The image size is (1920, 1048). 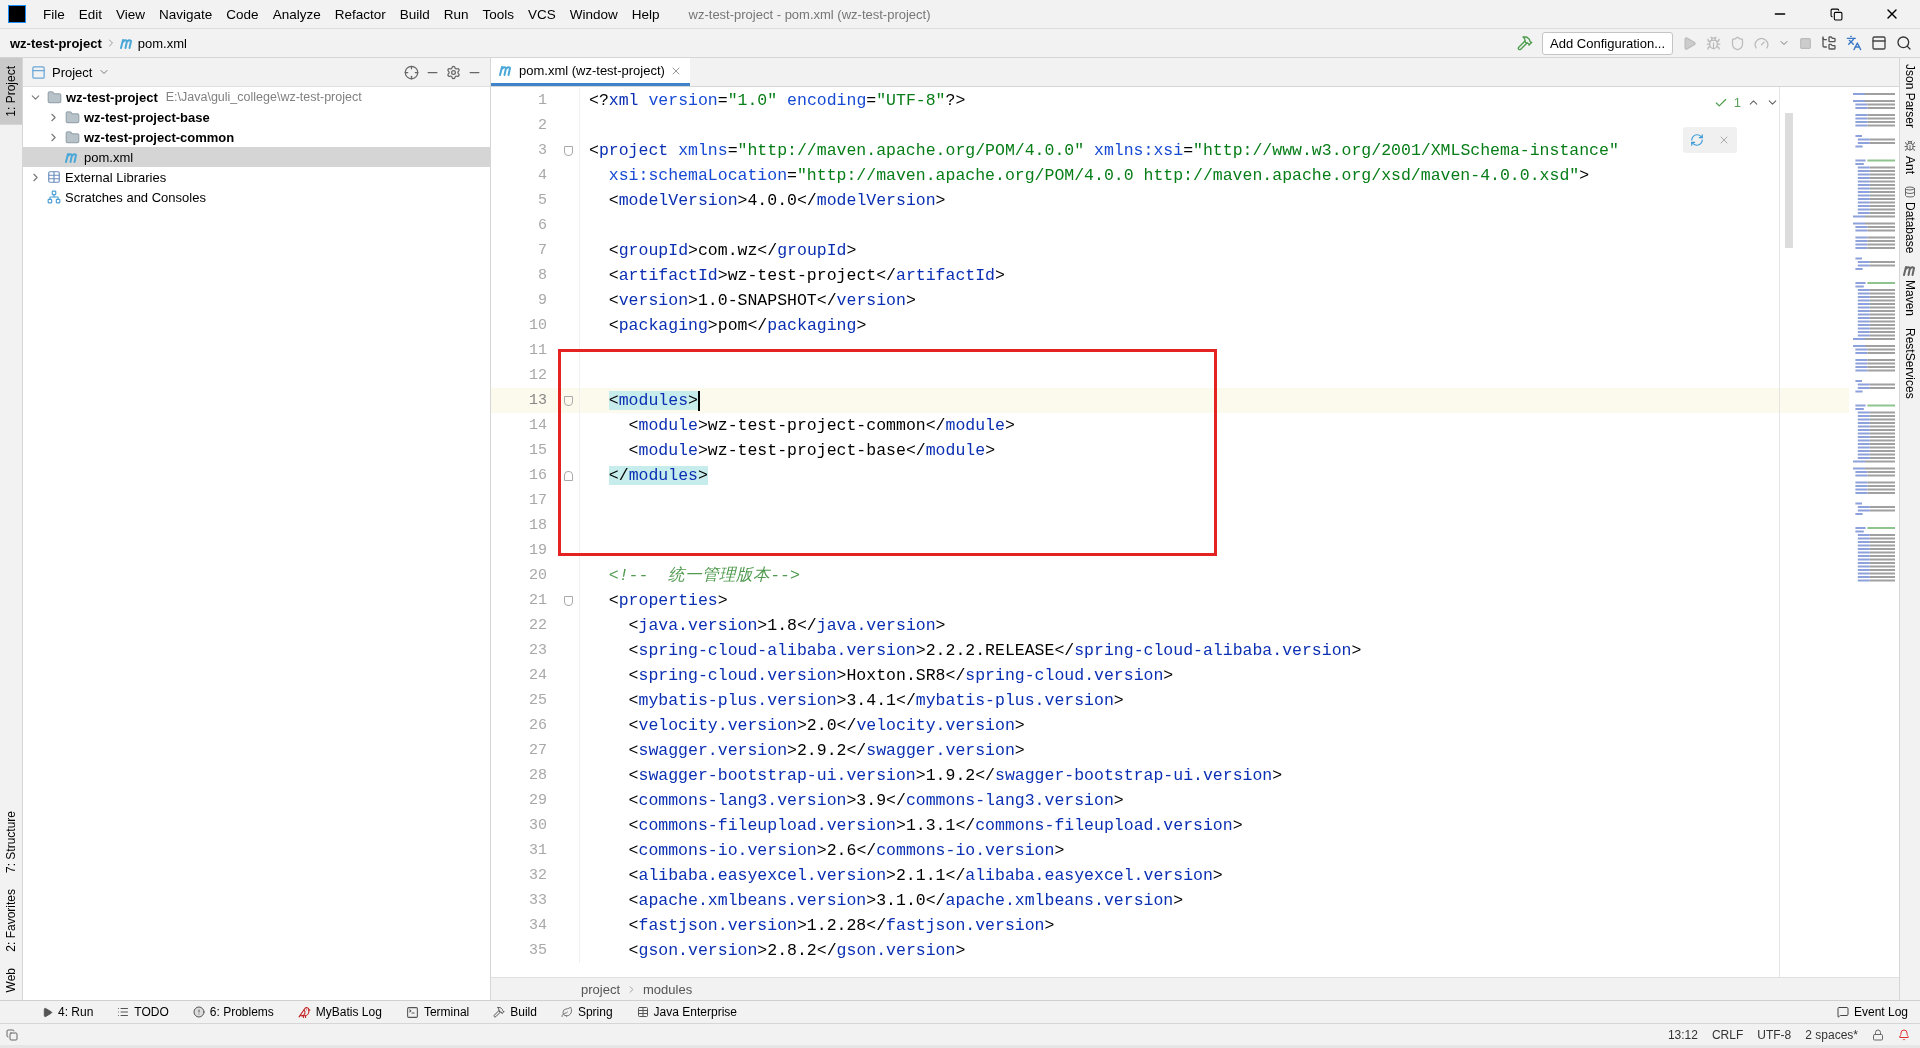 What do you see at coordinates (595, 1012) in the screenshot?
I see `tool-tab-label: Spring` at bounding box center [595, 1012].